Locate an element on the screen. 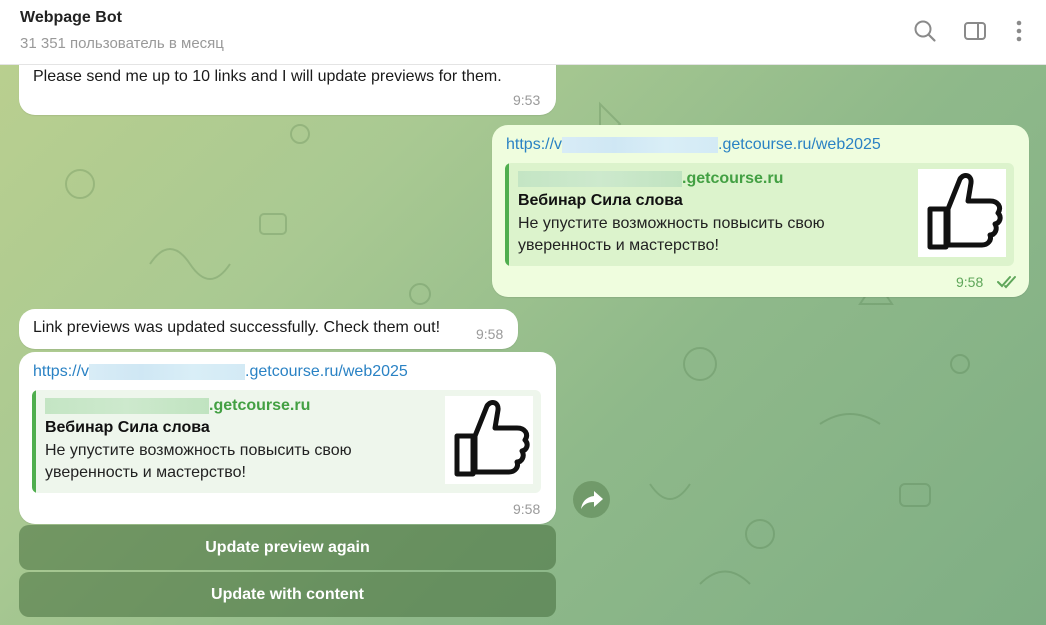  more-vertical-icon is located at coordinates (1019, 31).